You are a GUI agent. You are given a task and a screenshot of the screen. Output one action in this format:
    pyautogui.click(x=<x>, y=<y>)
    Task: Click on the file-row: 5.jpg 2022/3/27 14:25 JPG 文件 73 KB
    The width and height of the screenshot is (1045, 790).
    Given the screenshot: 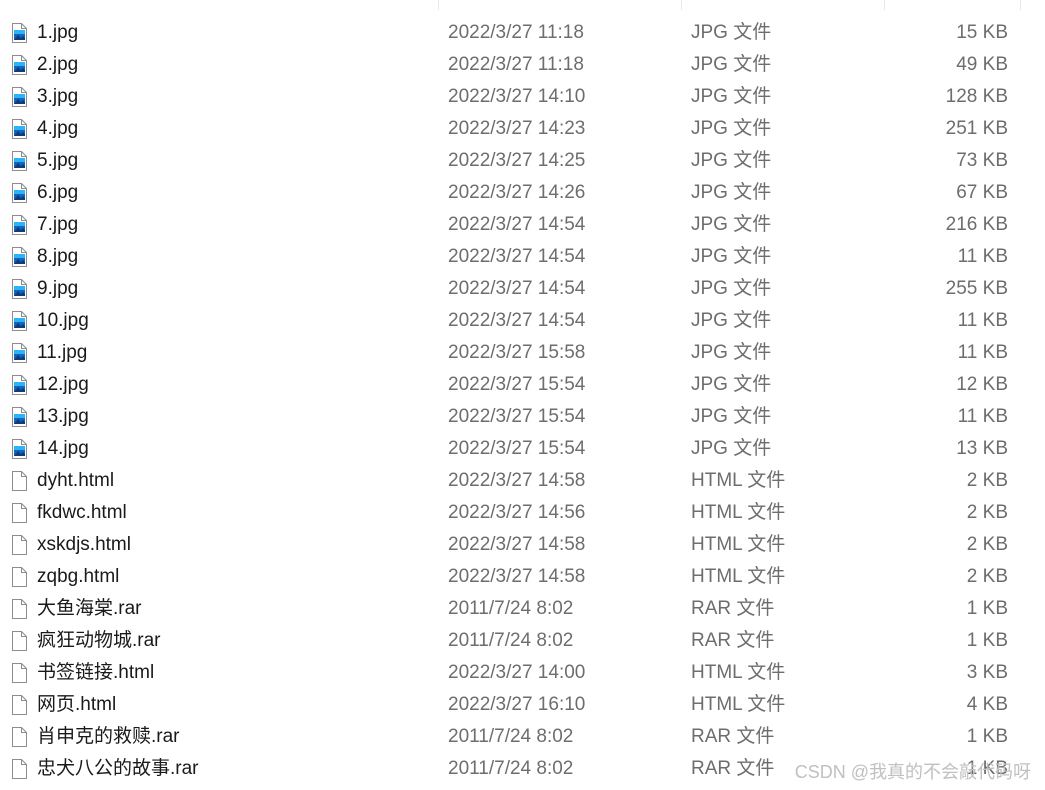 What is the action you would take?
    pyautogui.click(x=522, y=161)
    